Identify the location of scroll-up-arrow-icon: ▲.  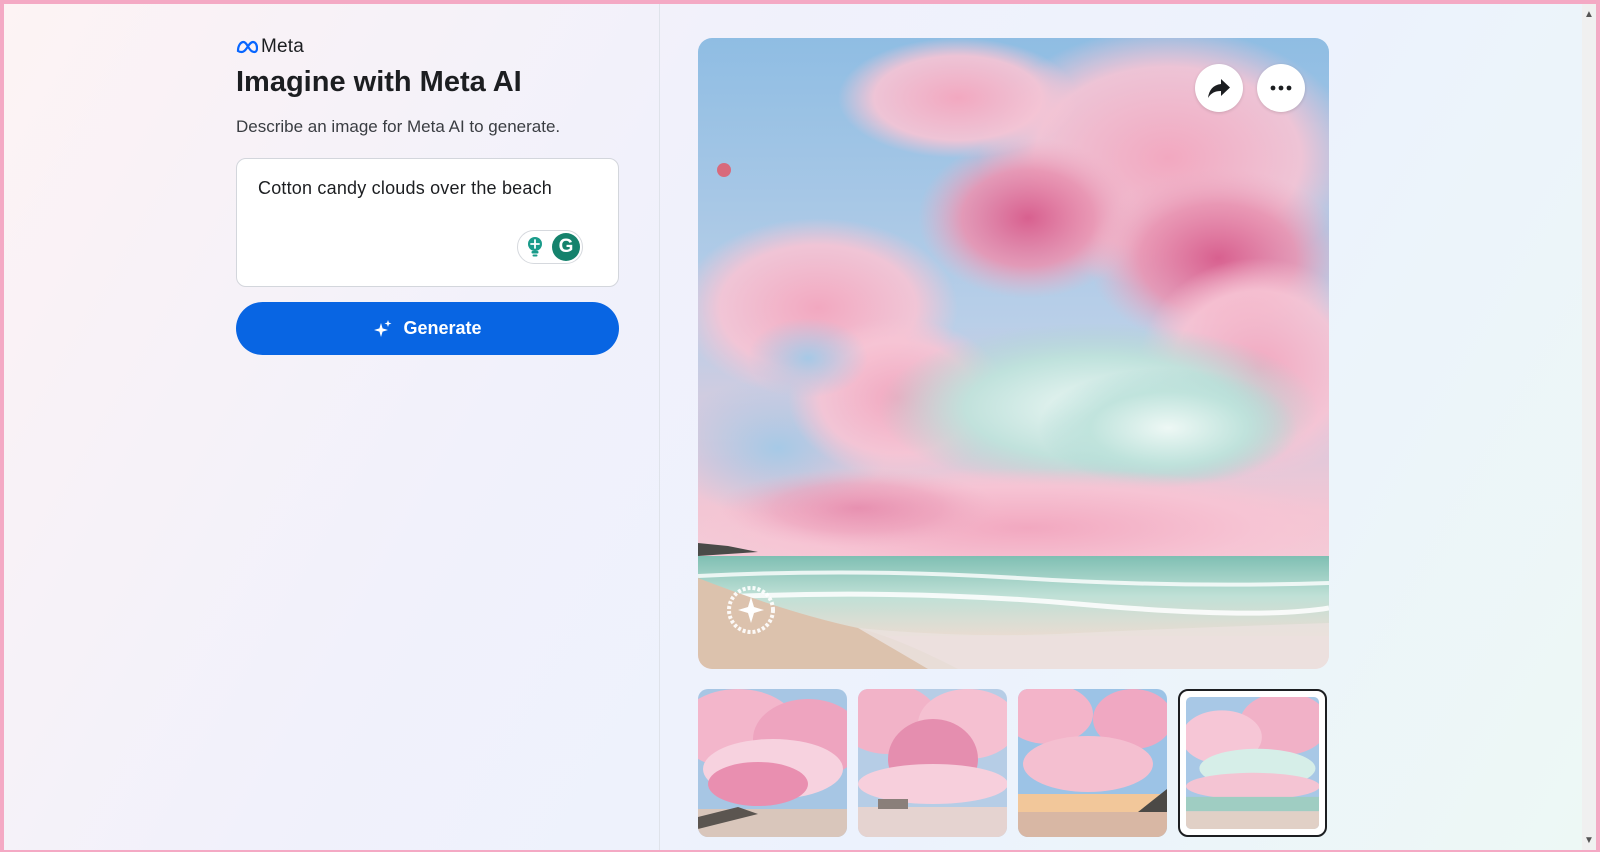
(1589, 15).